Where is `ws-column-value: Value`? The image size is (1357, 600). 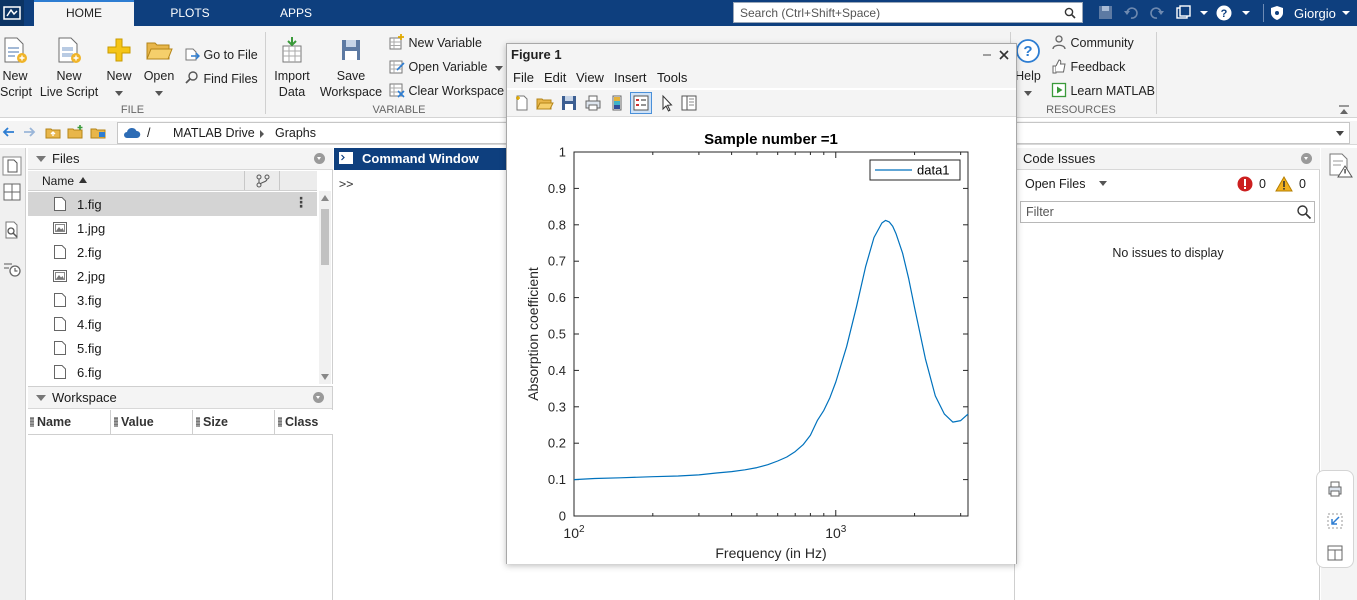 ws-column-value: Value is located at coordinates (134, 422).